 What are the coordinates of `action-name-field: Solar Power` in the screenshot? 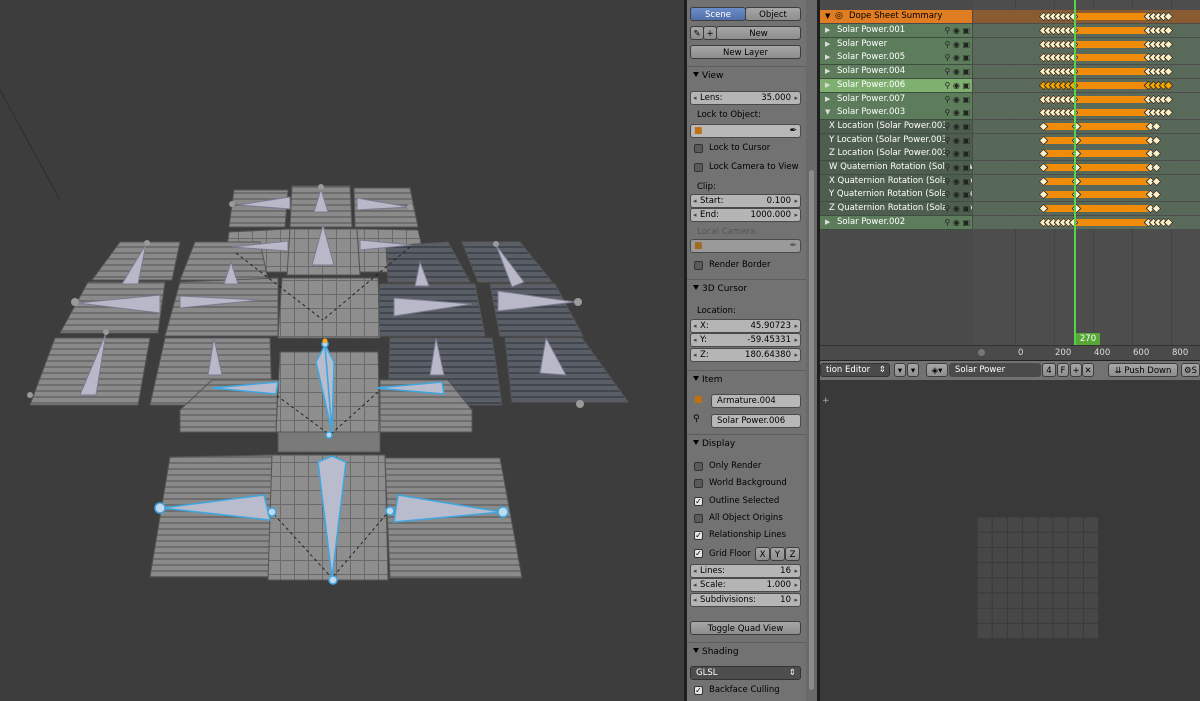 It's located at (995, 370).